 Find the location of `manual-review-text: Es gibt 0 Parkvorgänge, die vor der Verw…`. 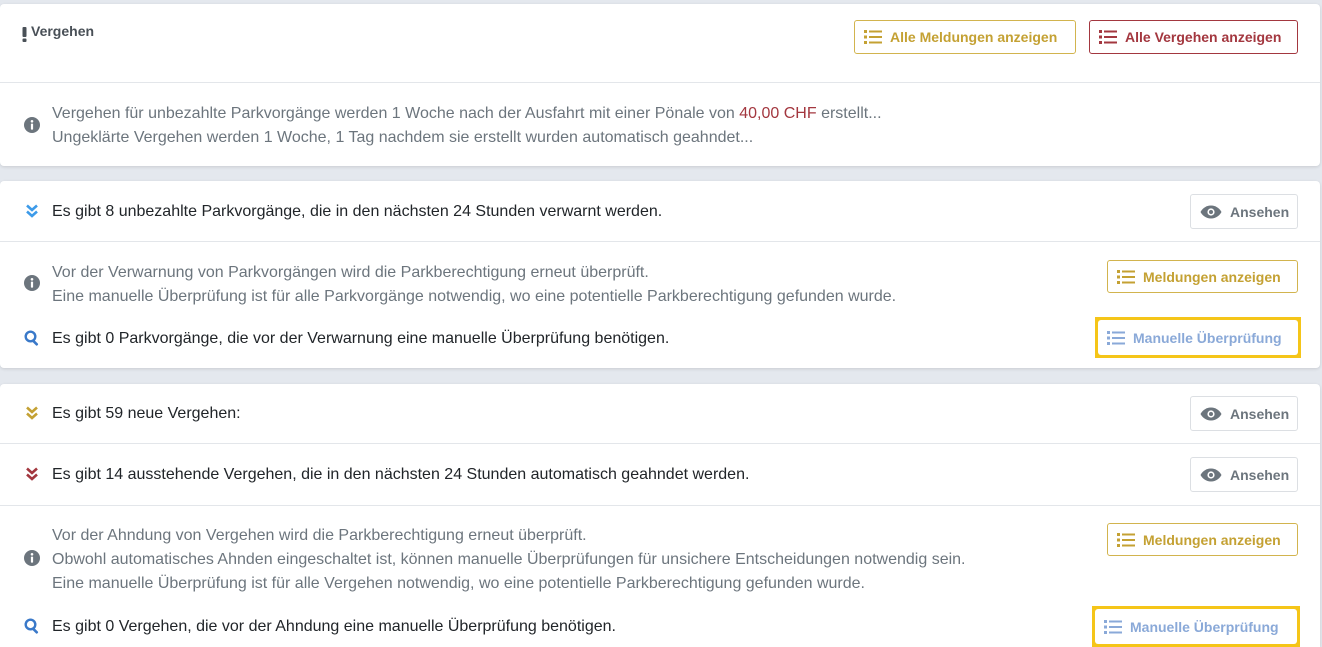

manual-review-text: Es gibt 0 Parkvorgänge, die vor der Verw… is located at coordinates (361, 338).